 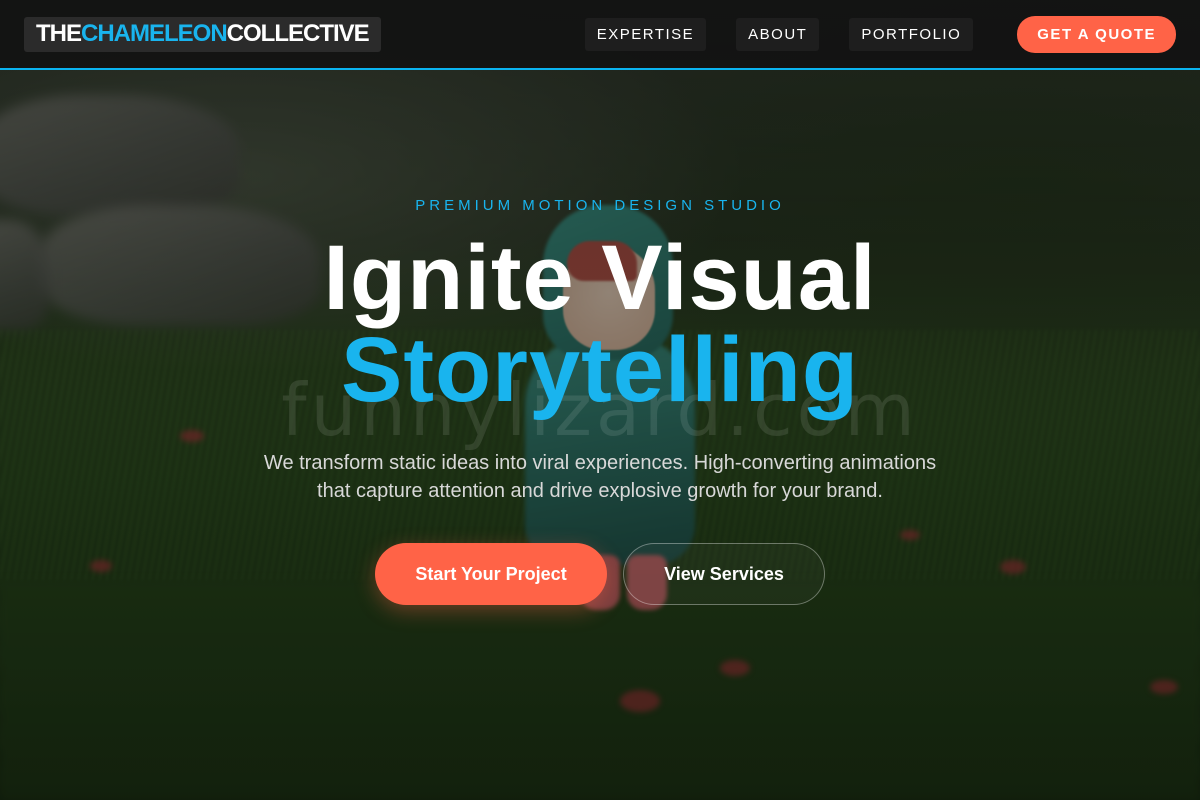 I want to click on headline-line-1: Ignite Visual, so click(x=600, y=278).